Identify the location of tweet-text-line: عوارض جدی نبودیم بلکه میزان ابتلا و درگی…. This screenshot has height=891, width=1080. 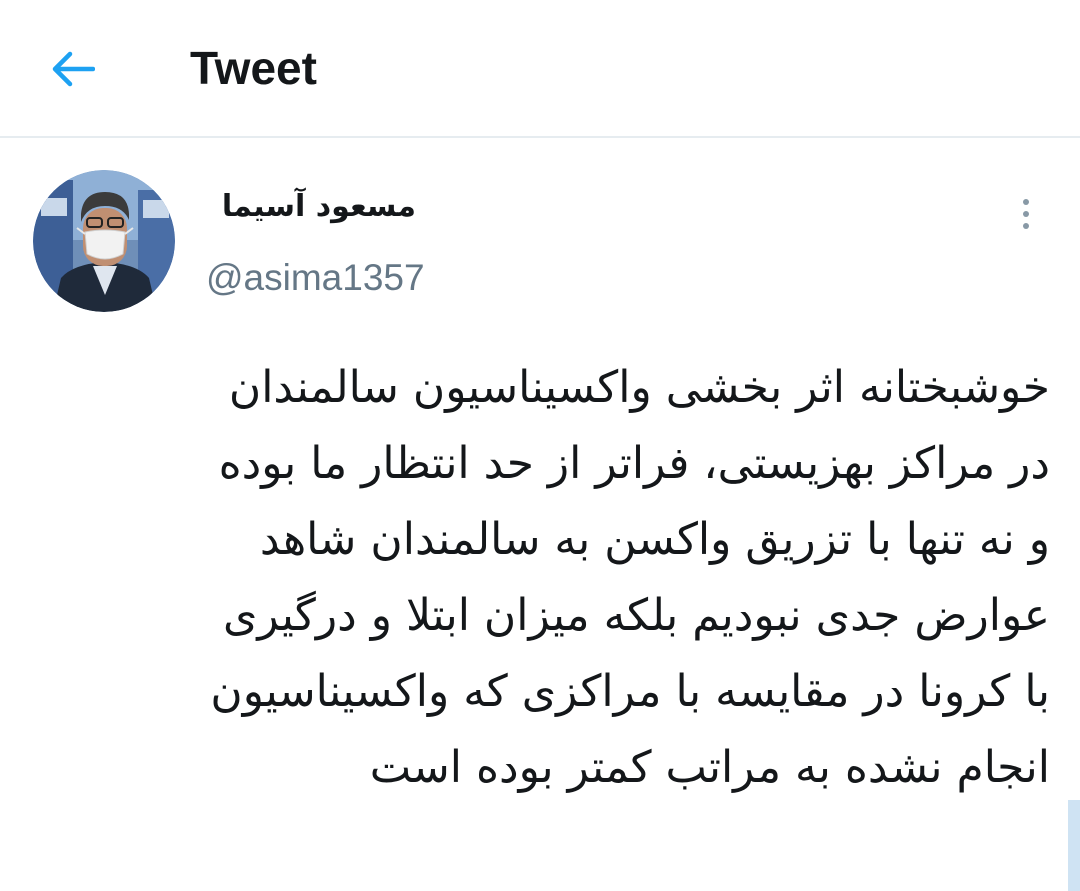
(636, 615).